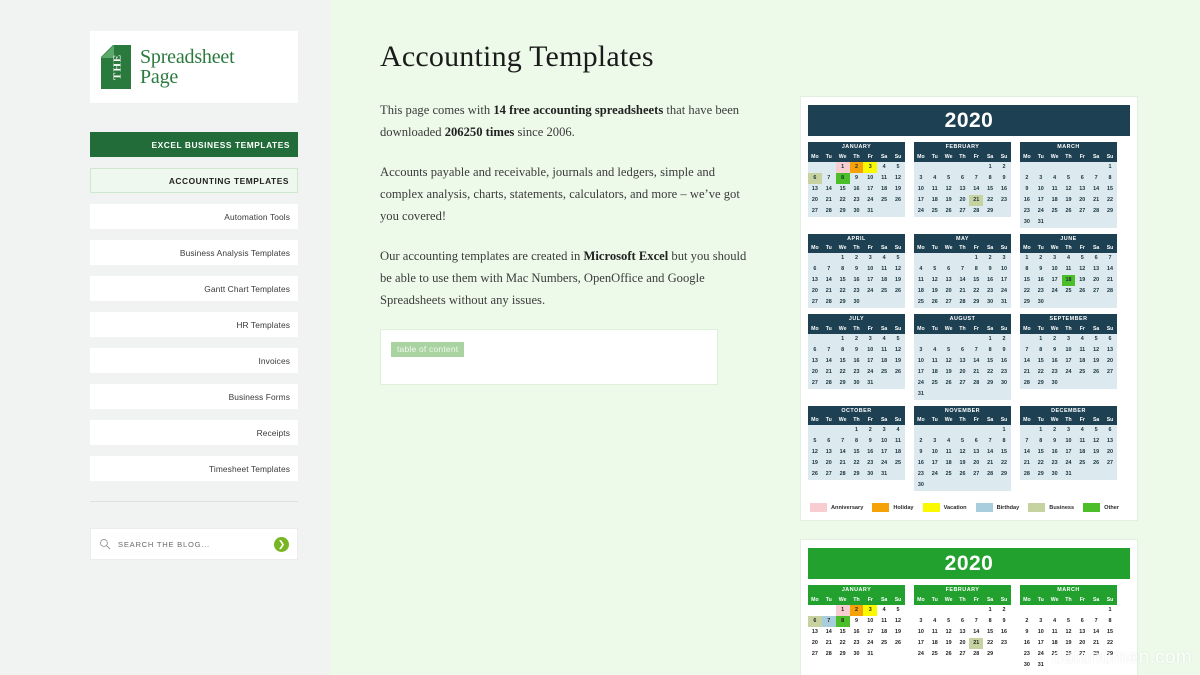 The image size is (1200, 675). Describe the element at coordinates (194, 468) in the screenshot. I see `sidebar-item-timesheet-templates: Timesheet Templates` at that location.